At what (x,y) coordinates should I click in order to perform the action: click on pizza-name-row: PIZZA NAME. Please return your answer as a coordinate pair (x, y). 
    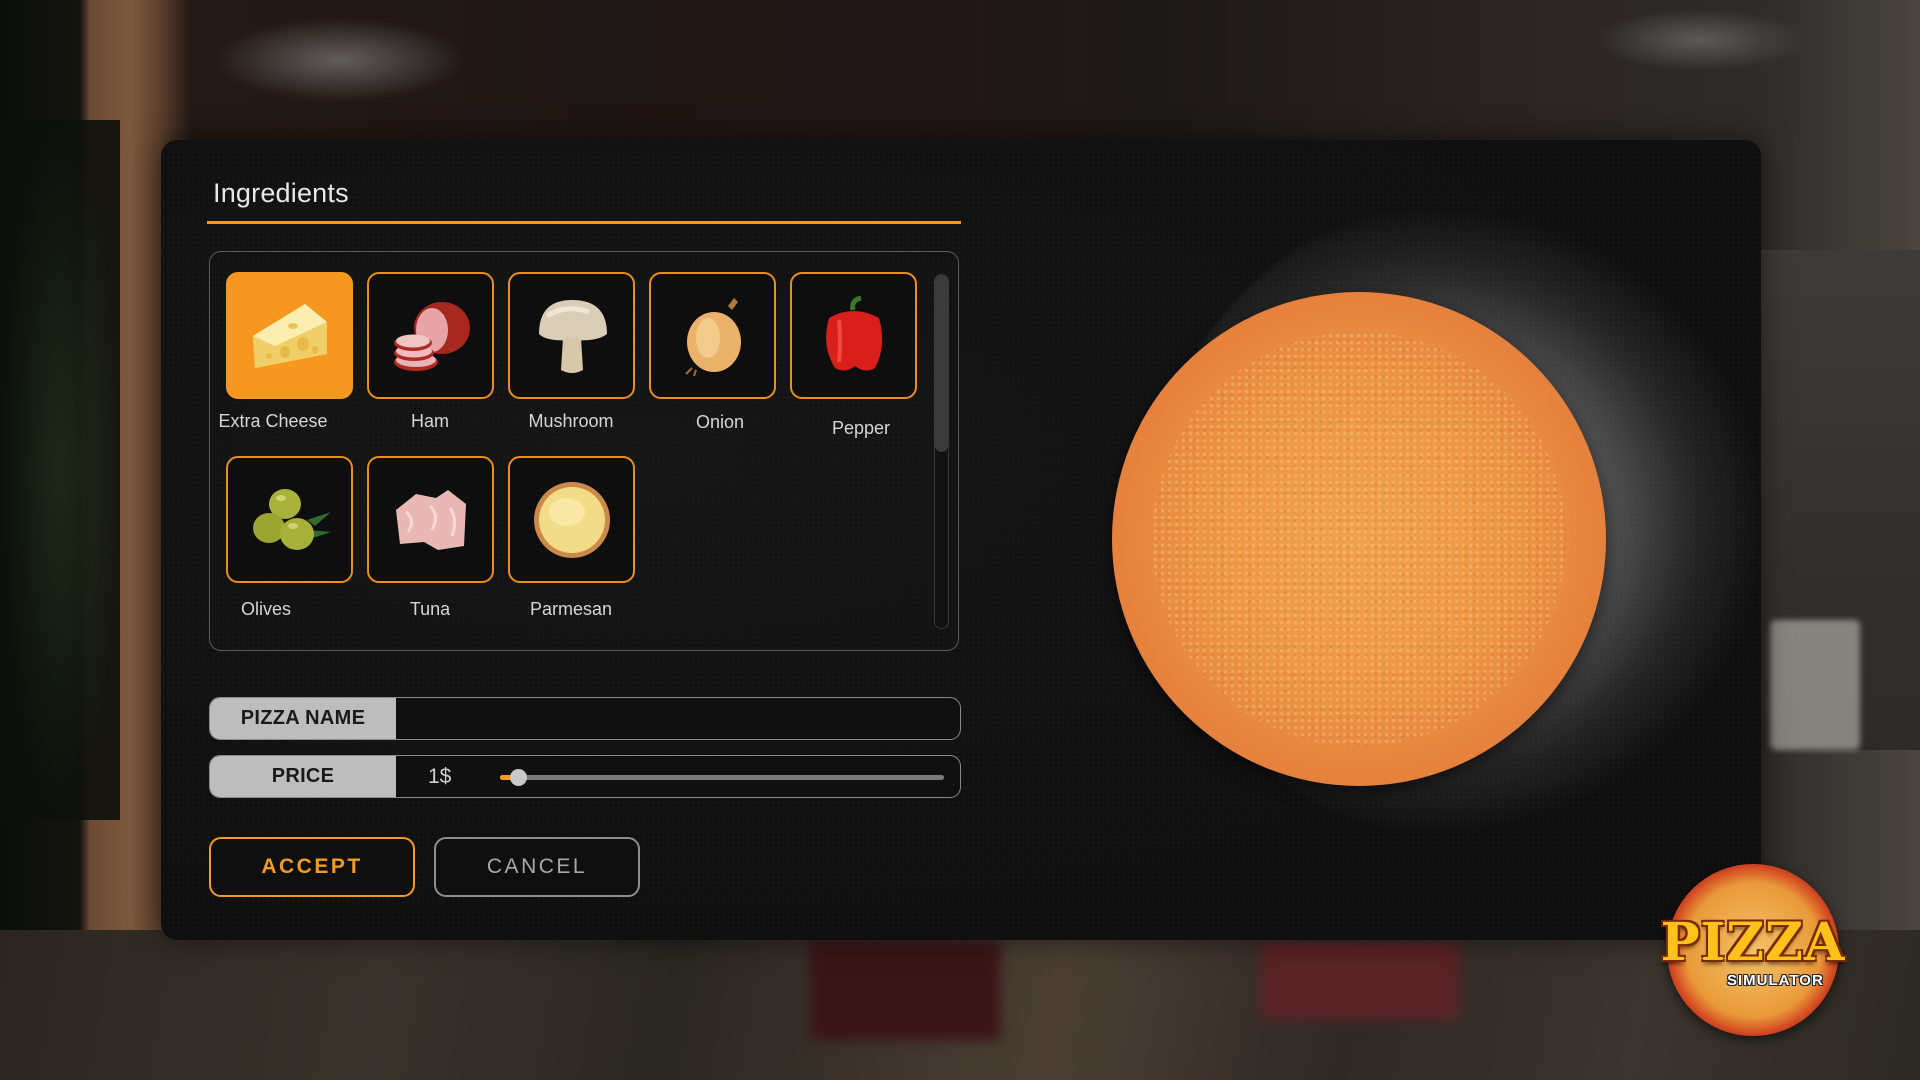
    Looking at the image, I should click on (585, 718).